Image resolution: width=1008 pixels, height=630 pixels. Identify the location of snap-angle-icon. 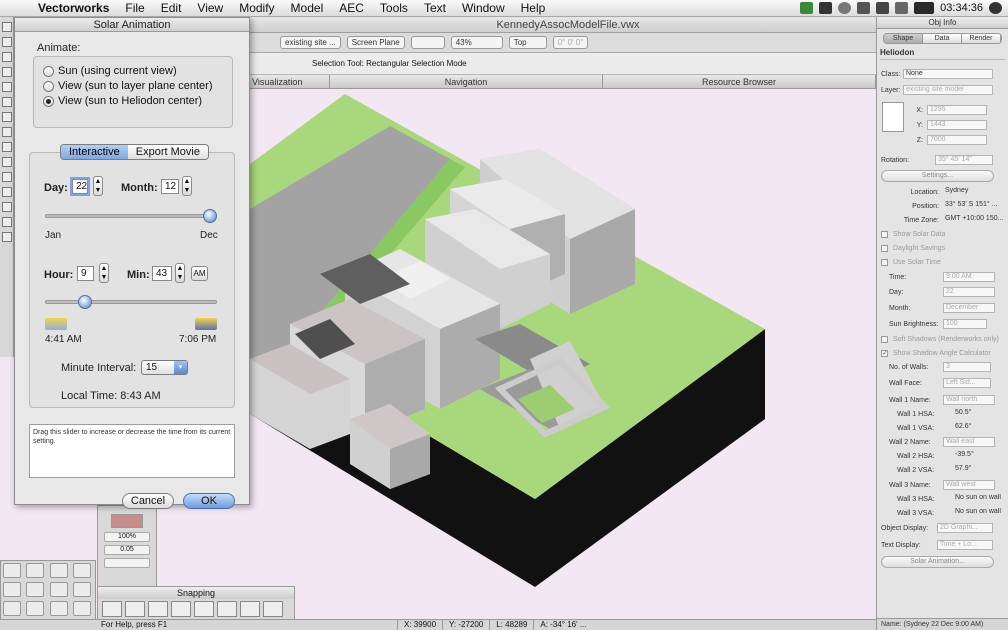
(158, 609).